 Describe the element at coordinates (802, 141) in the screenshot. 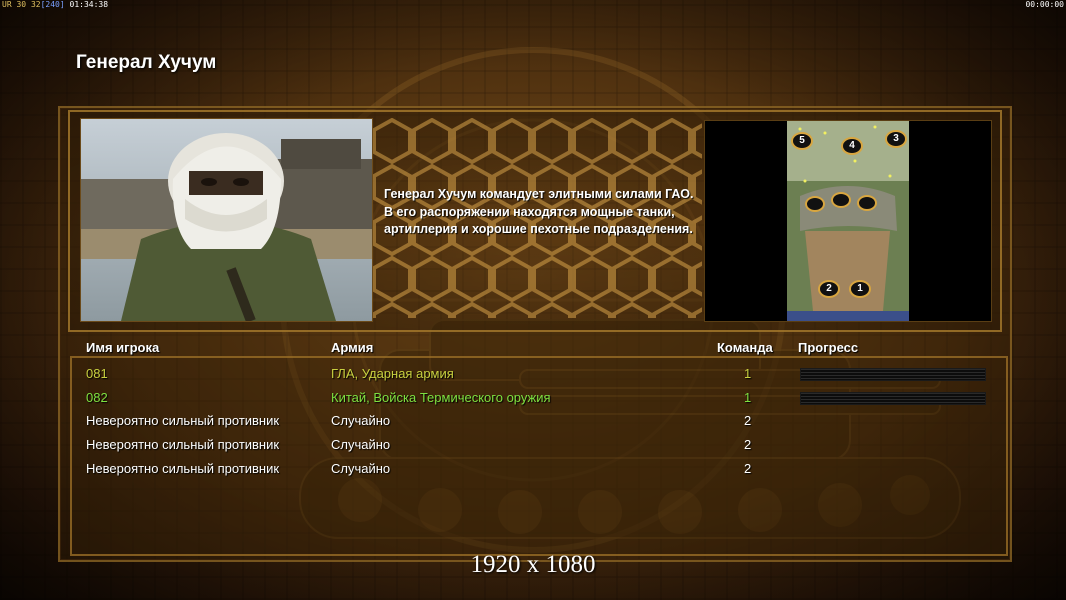

I see `start-position-5: 5` at that location.